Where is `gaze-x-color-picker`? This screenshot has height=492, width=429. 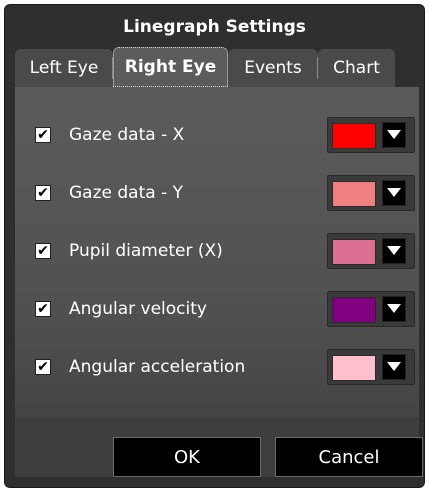 gaze-x-color-picker is located at coordinates (371, 135).